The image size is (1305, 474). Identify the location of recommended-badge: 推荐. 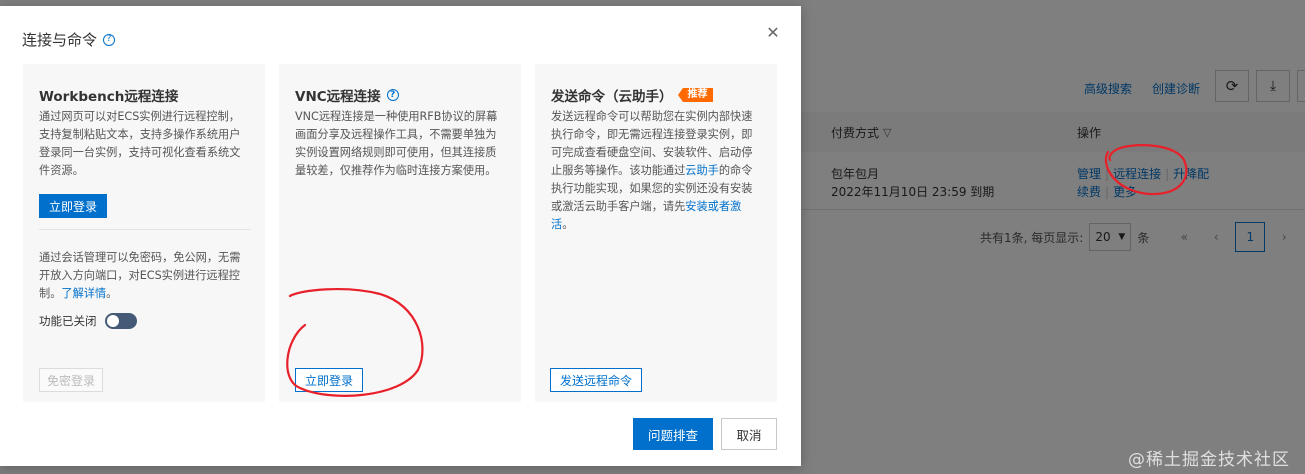
(695, 95).